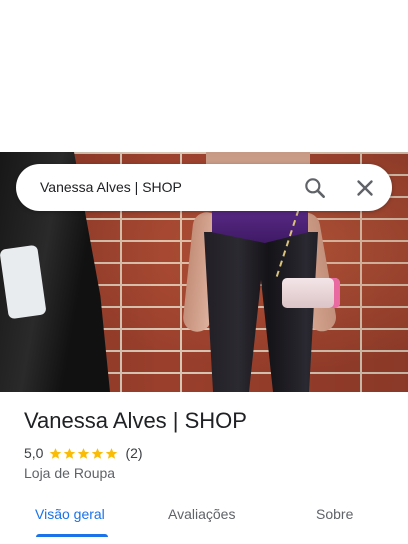  What do you see at coordinates (135, 420) in the screenshot?
I see `place-title: Vanessa Alves | SHOP` at bounding box center [135, 420].